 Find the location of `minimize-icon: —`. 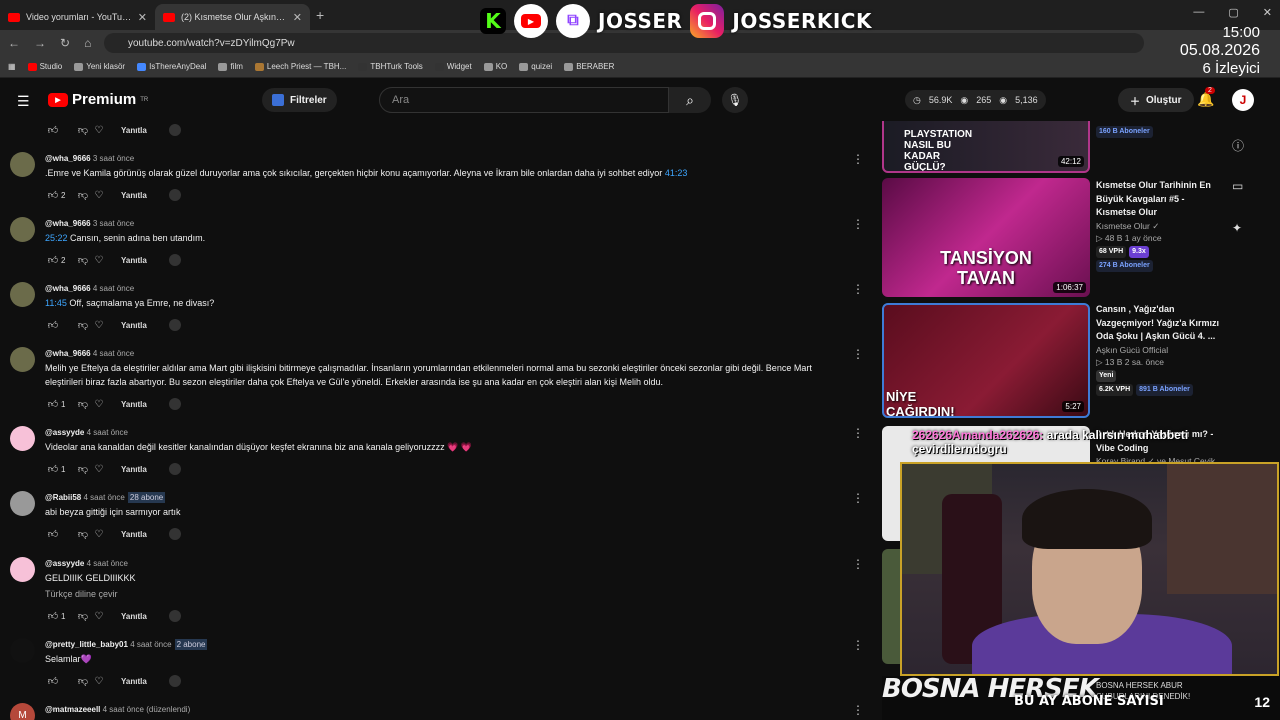

minimize-icon: — is located at coordinates (1198, 12).